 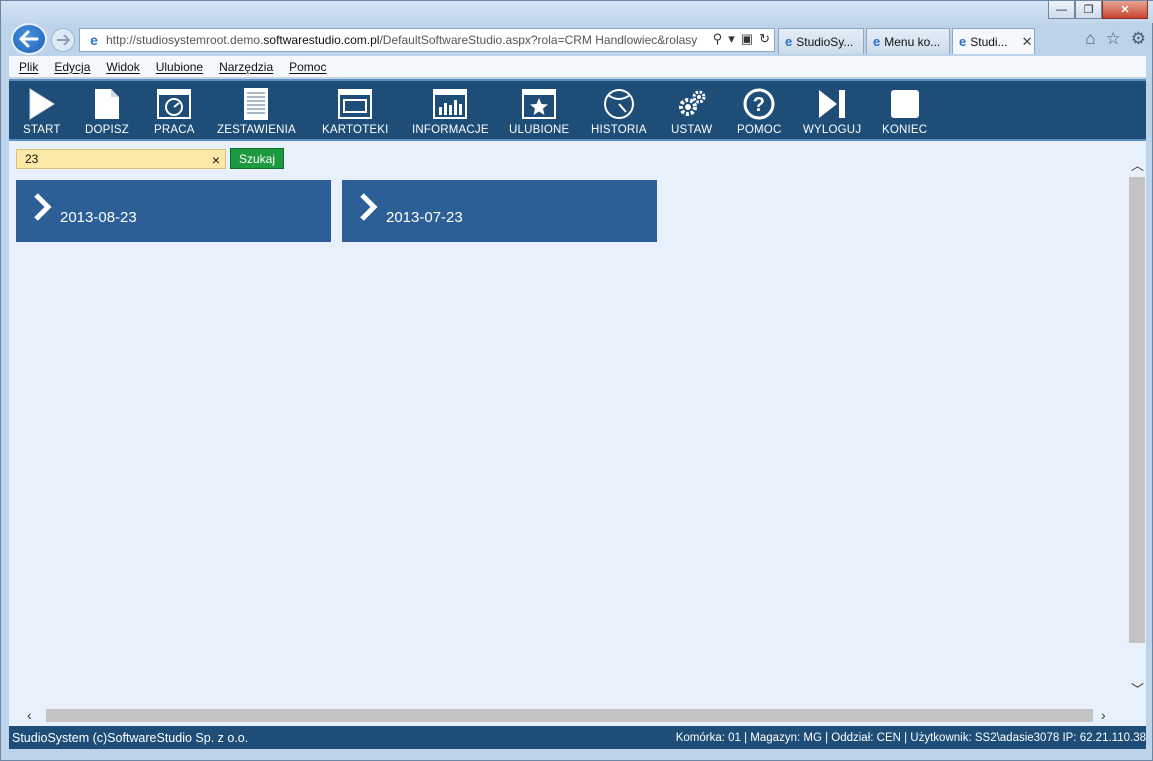 What do you see at coordinates (174, 104) in the screenshot?
I see `gauge-window-icon` at bounding box center [174, 104].